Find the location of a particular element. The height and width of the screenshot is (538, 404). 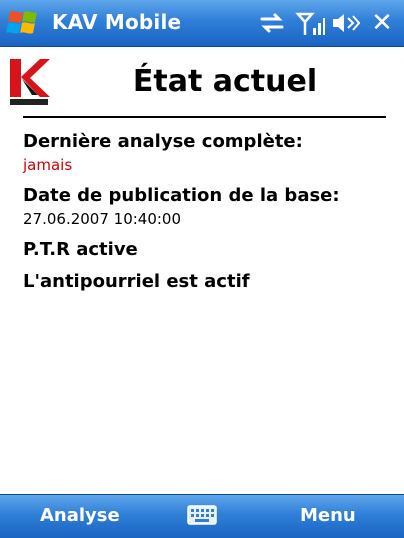

sync-icon is located at coordinates (272, 23).